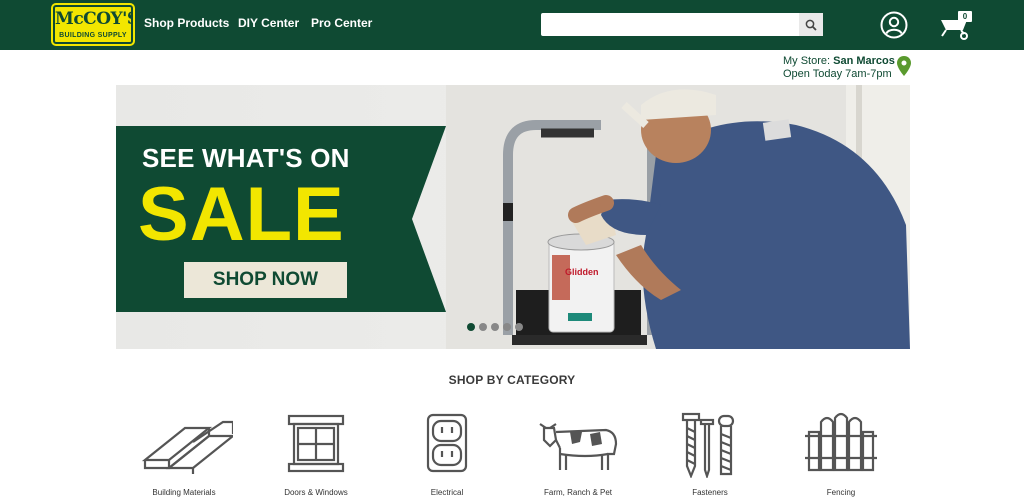 This screenshot has height=497, width=1024. I want to click on banner-sale-text: SALE, so click(241, 214).